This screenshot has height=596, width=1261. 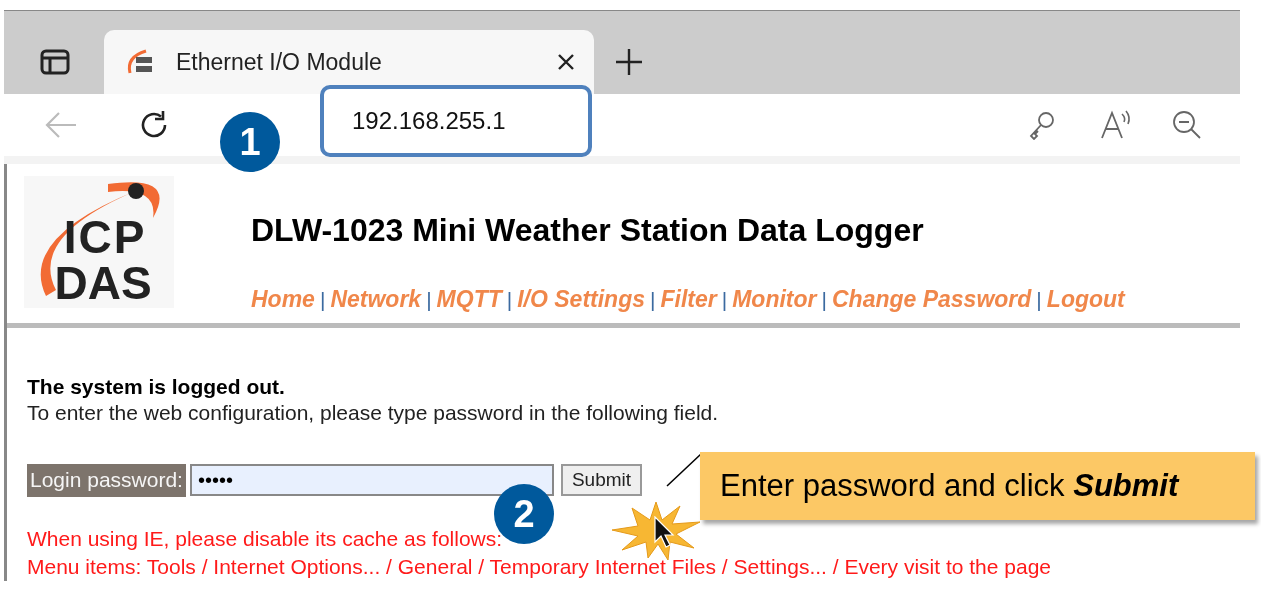 I want to click on page-title: DLW-1023 Mini Weather Station Data Logger, so click(x=588, y=230).